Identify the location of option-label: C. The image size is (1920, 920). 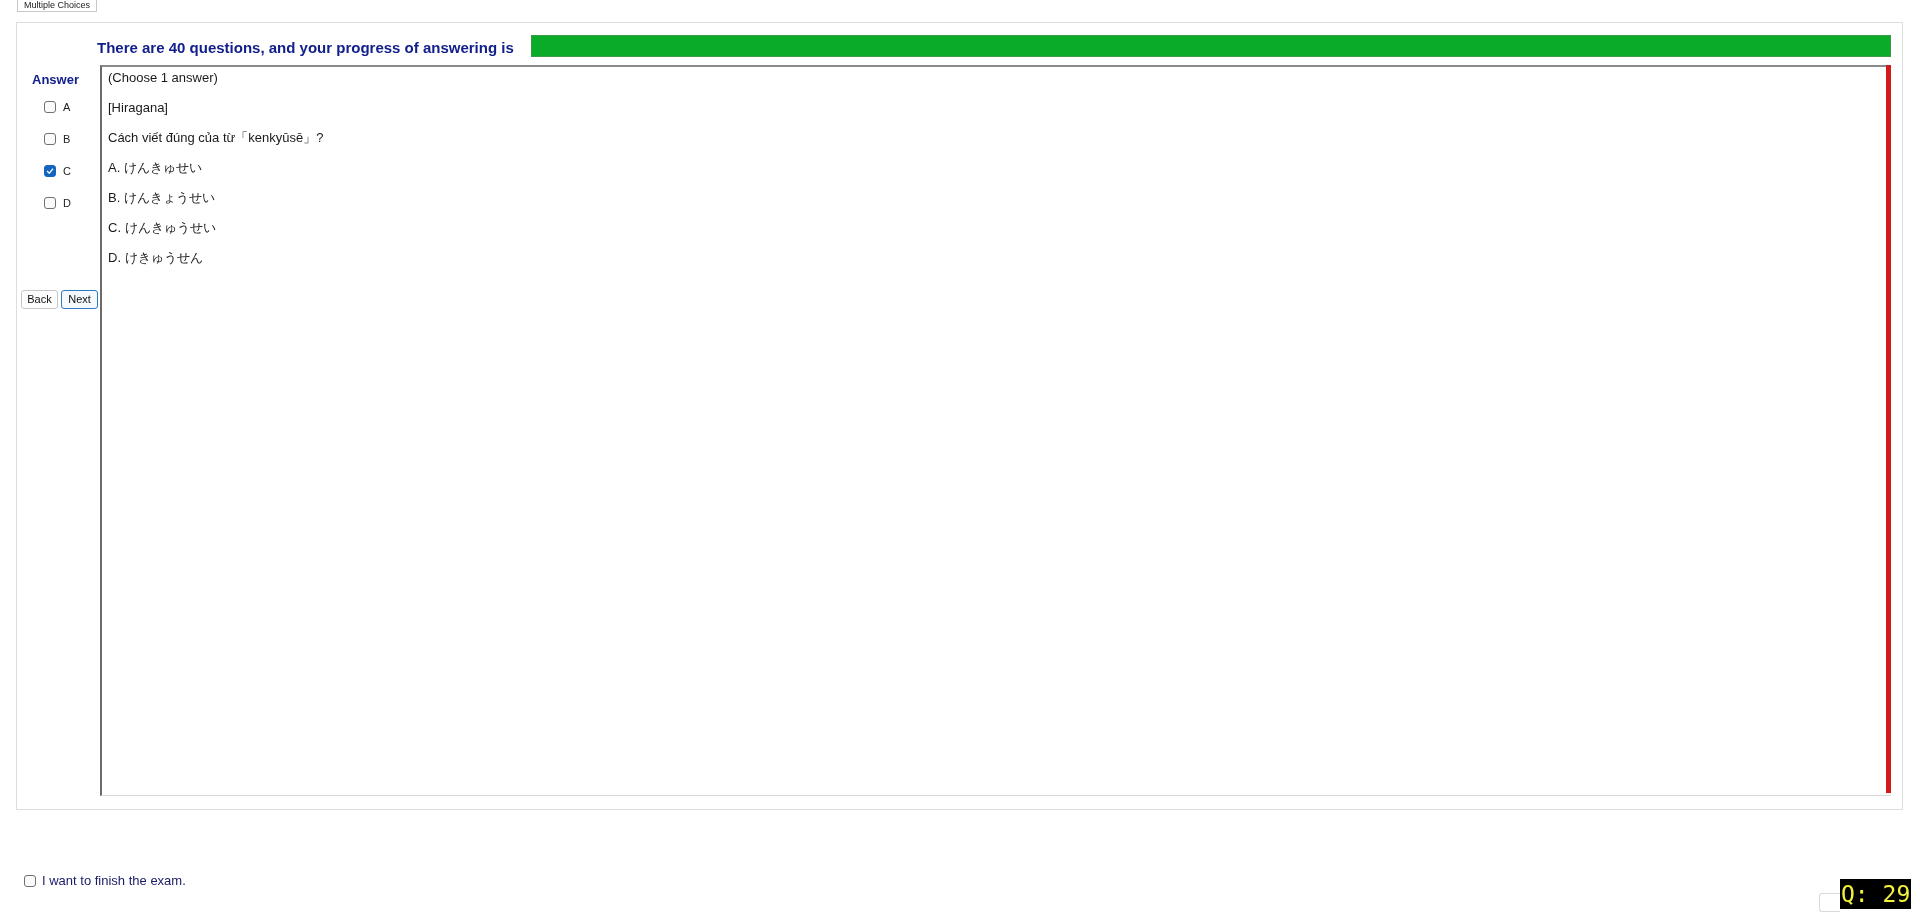
(67, 171).